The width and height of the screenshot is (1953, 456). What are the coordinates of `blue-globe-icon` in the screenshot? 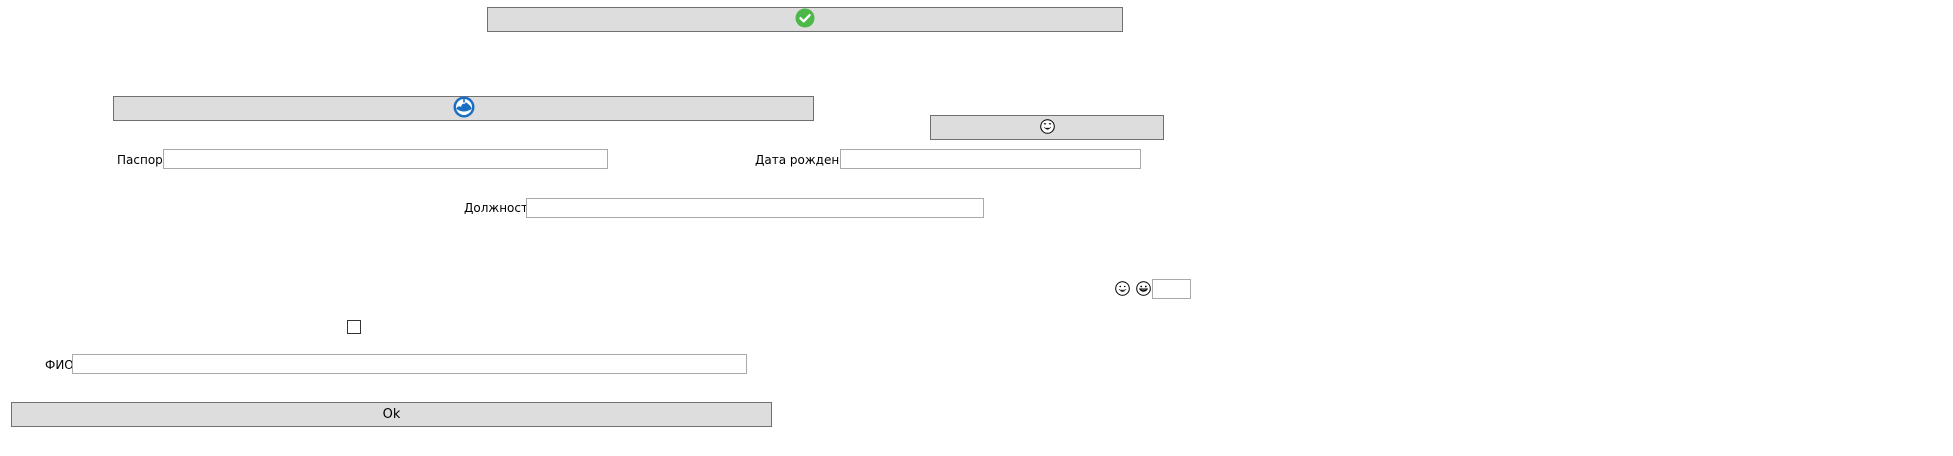 It's located at (464, 108).